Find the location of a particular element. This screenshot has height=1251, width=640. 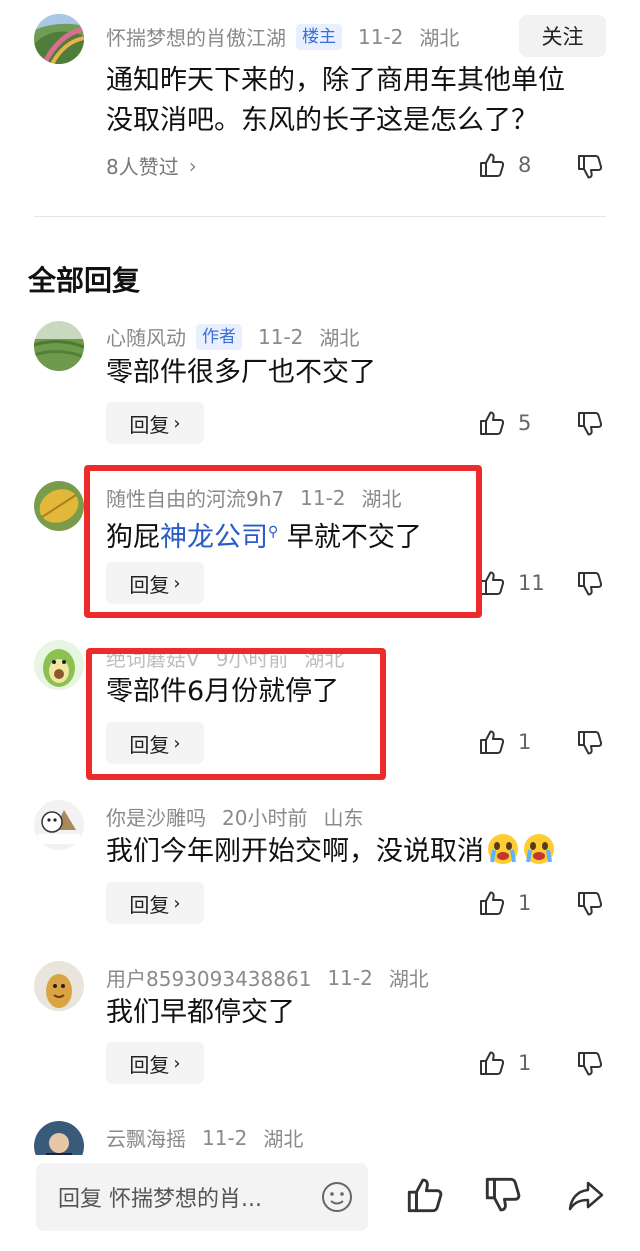

like-button: 8 is located at coordinates (504, 165).